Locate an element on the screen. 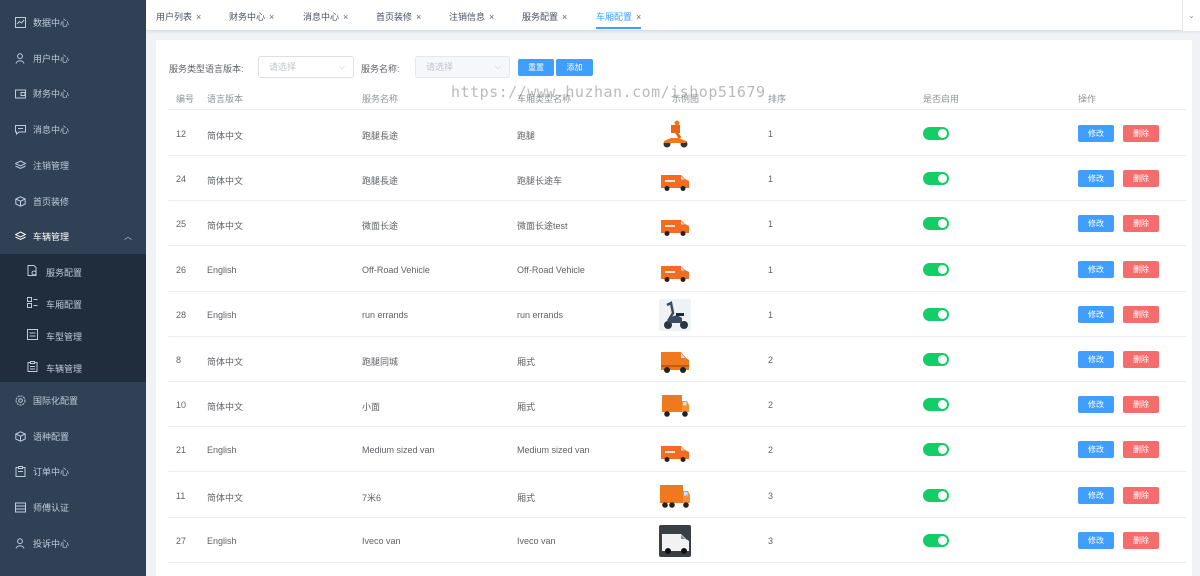  tab-service-config: 服务配置 × is located at coordinates (544, 17).